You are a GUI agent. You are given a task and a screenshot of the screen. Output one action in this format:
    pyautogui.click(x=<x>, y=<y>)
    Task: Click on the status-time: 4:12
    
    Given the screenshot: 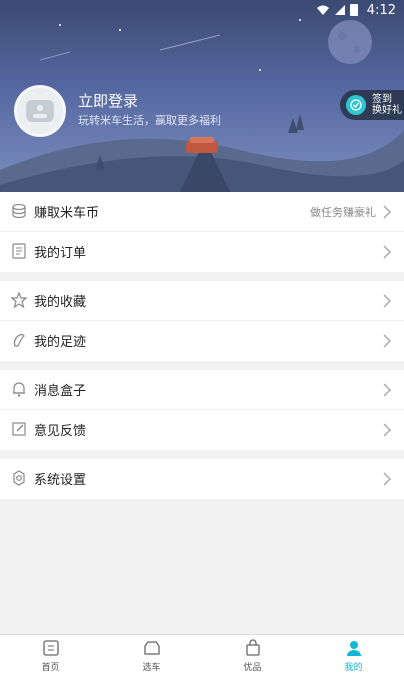 What is the action you would take?
    pyautogui.click(x=381, y=10)
    